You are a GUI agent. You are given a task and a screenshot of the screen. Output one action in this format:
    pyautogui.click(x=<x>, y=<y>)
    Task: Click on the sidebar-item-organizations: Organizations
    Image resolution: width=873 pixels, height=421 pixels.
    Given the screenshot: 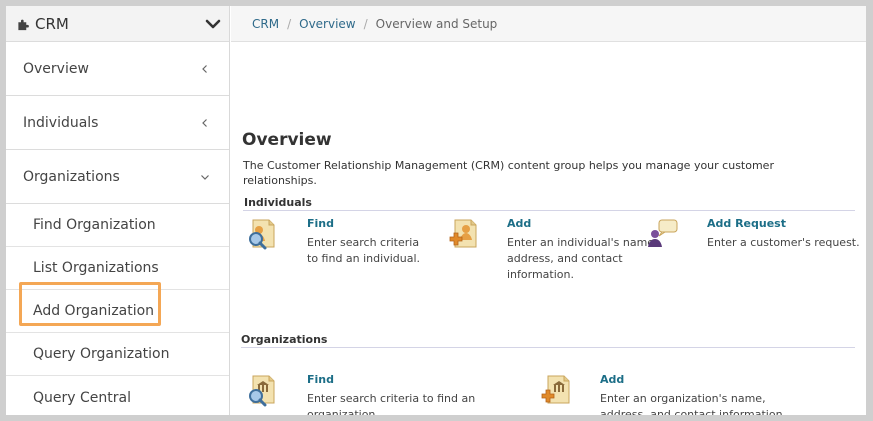 What is the action you would take?
    pyautogui.click(x=117, y=177)
    